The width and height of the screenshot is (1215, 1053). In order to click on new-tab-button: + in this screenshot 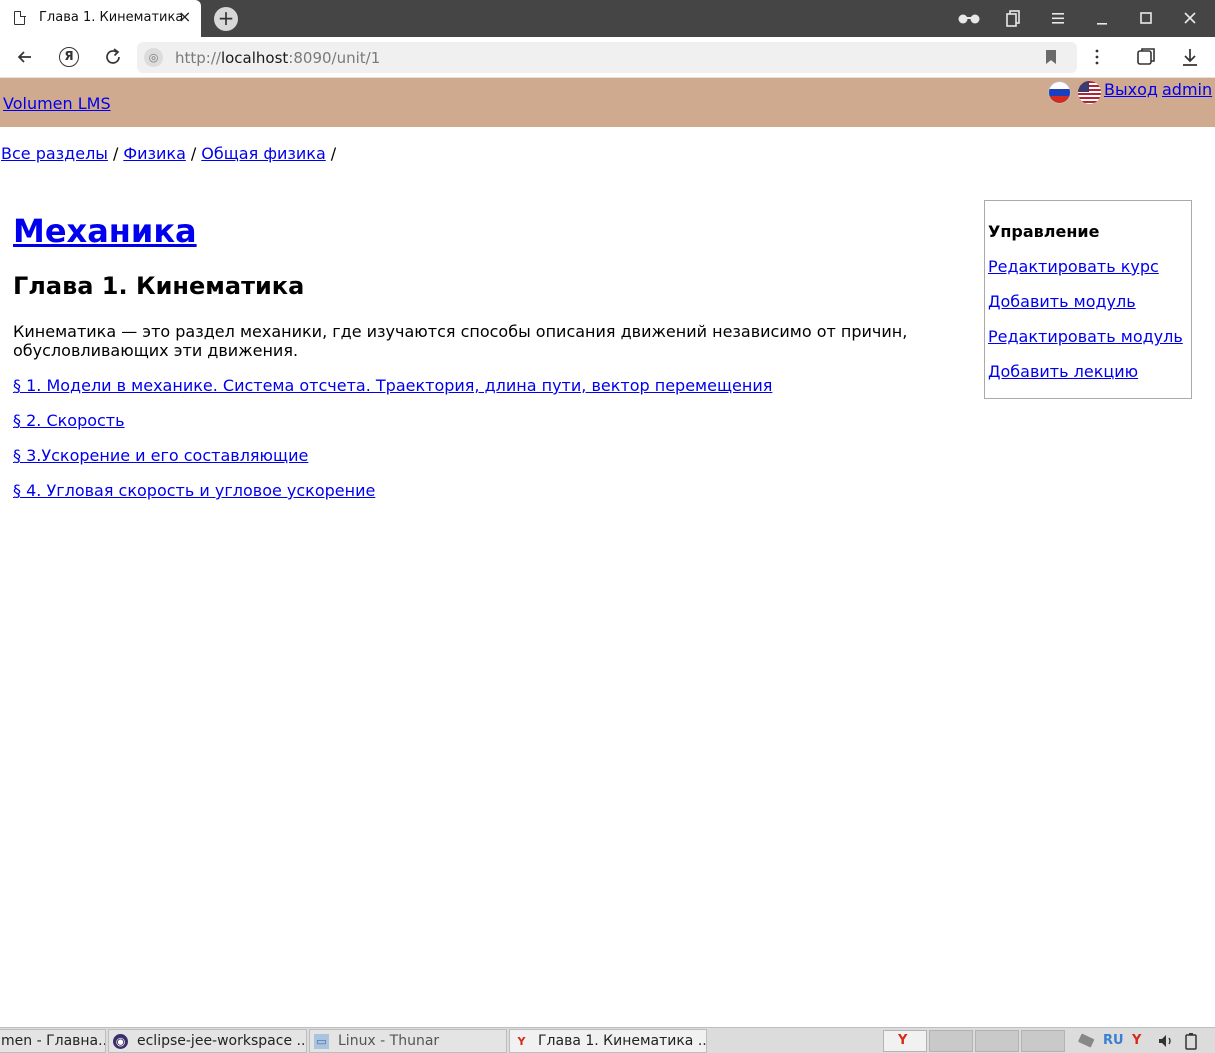, I will do `click(226, 19)`.